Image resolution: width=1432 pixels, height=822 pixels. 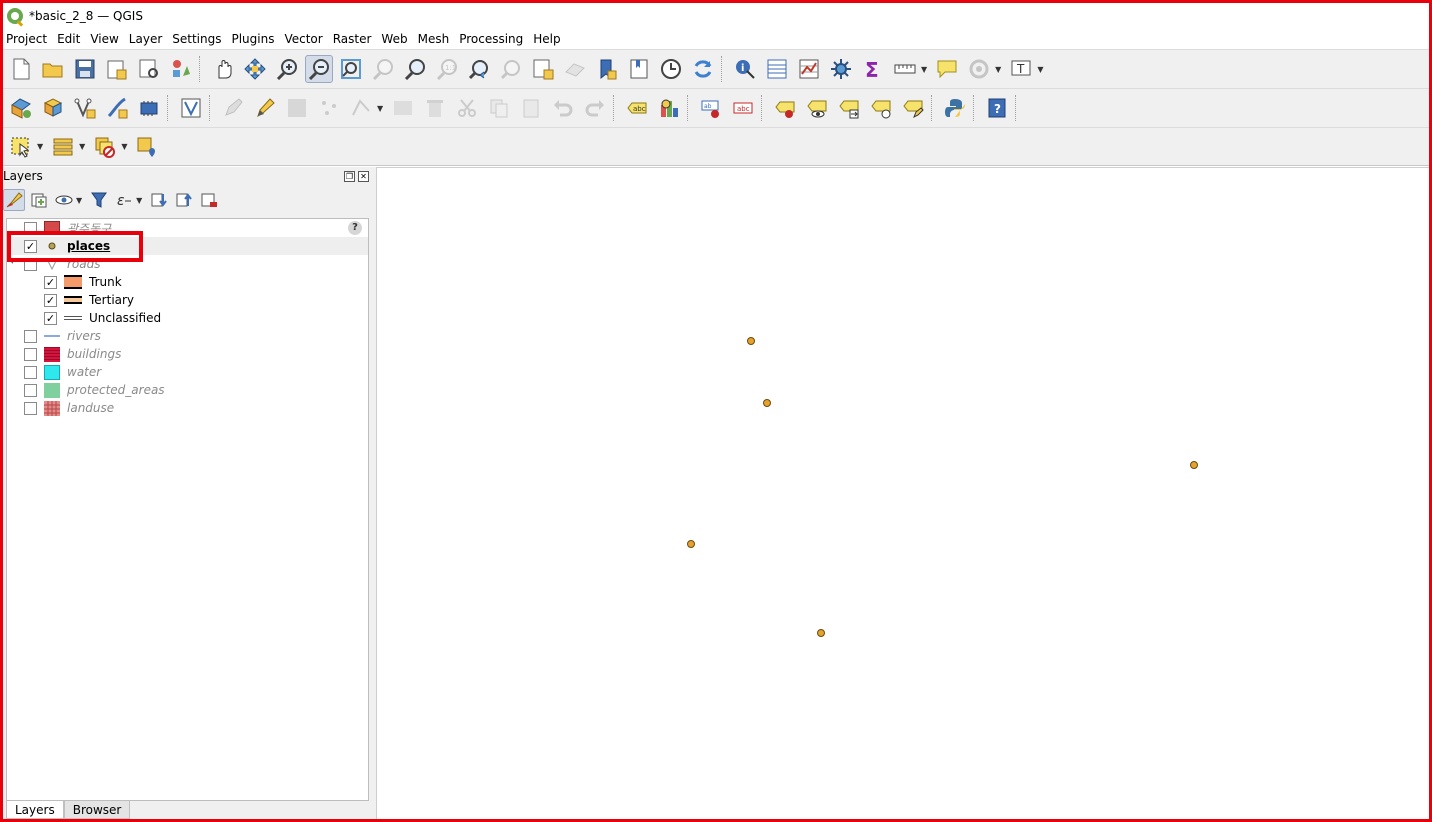 What do you see at coordinates (21, 69) in the screenshot?
I see `new-project-icon` at bounding box center [21, 69].